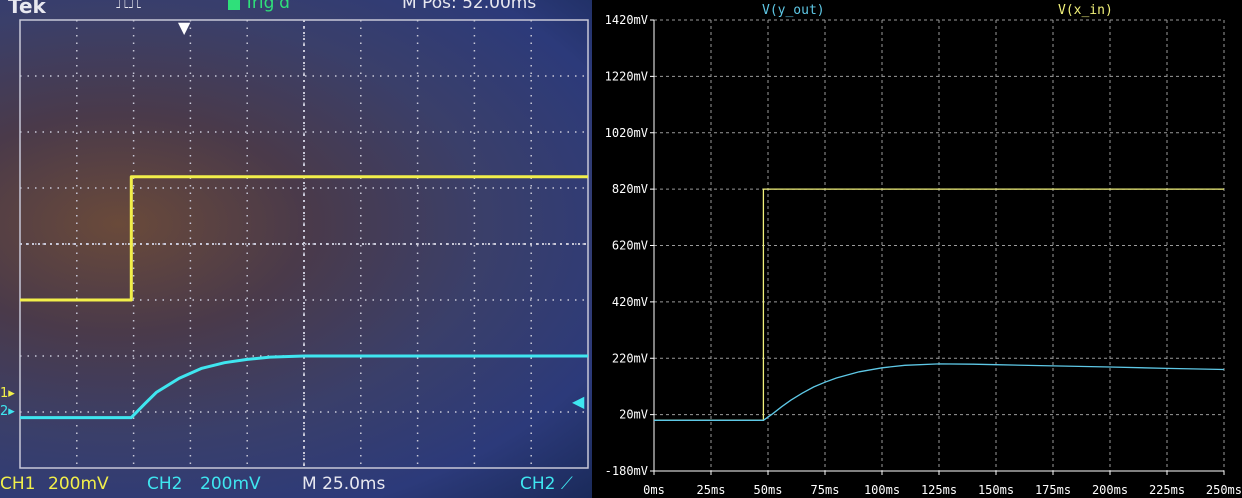 The image size is (1242, 498). I want to click on sim-y-tick-label: 420mV, so click(630, 302).